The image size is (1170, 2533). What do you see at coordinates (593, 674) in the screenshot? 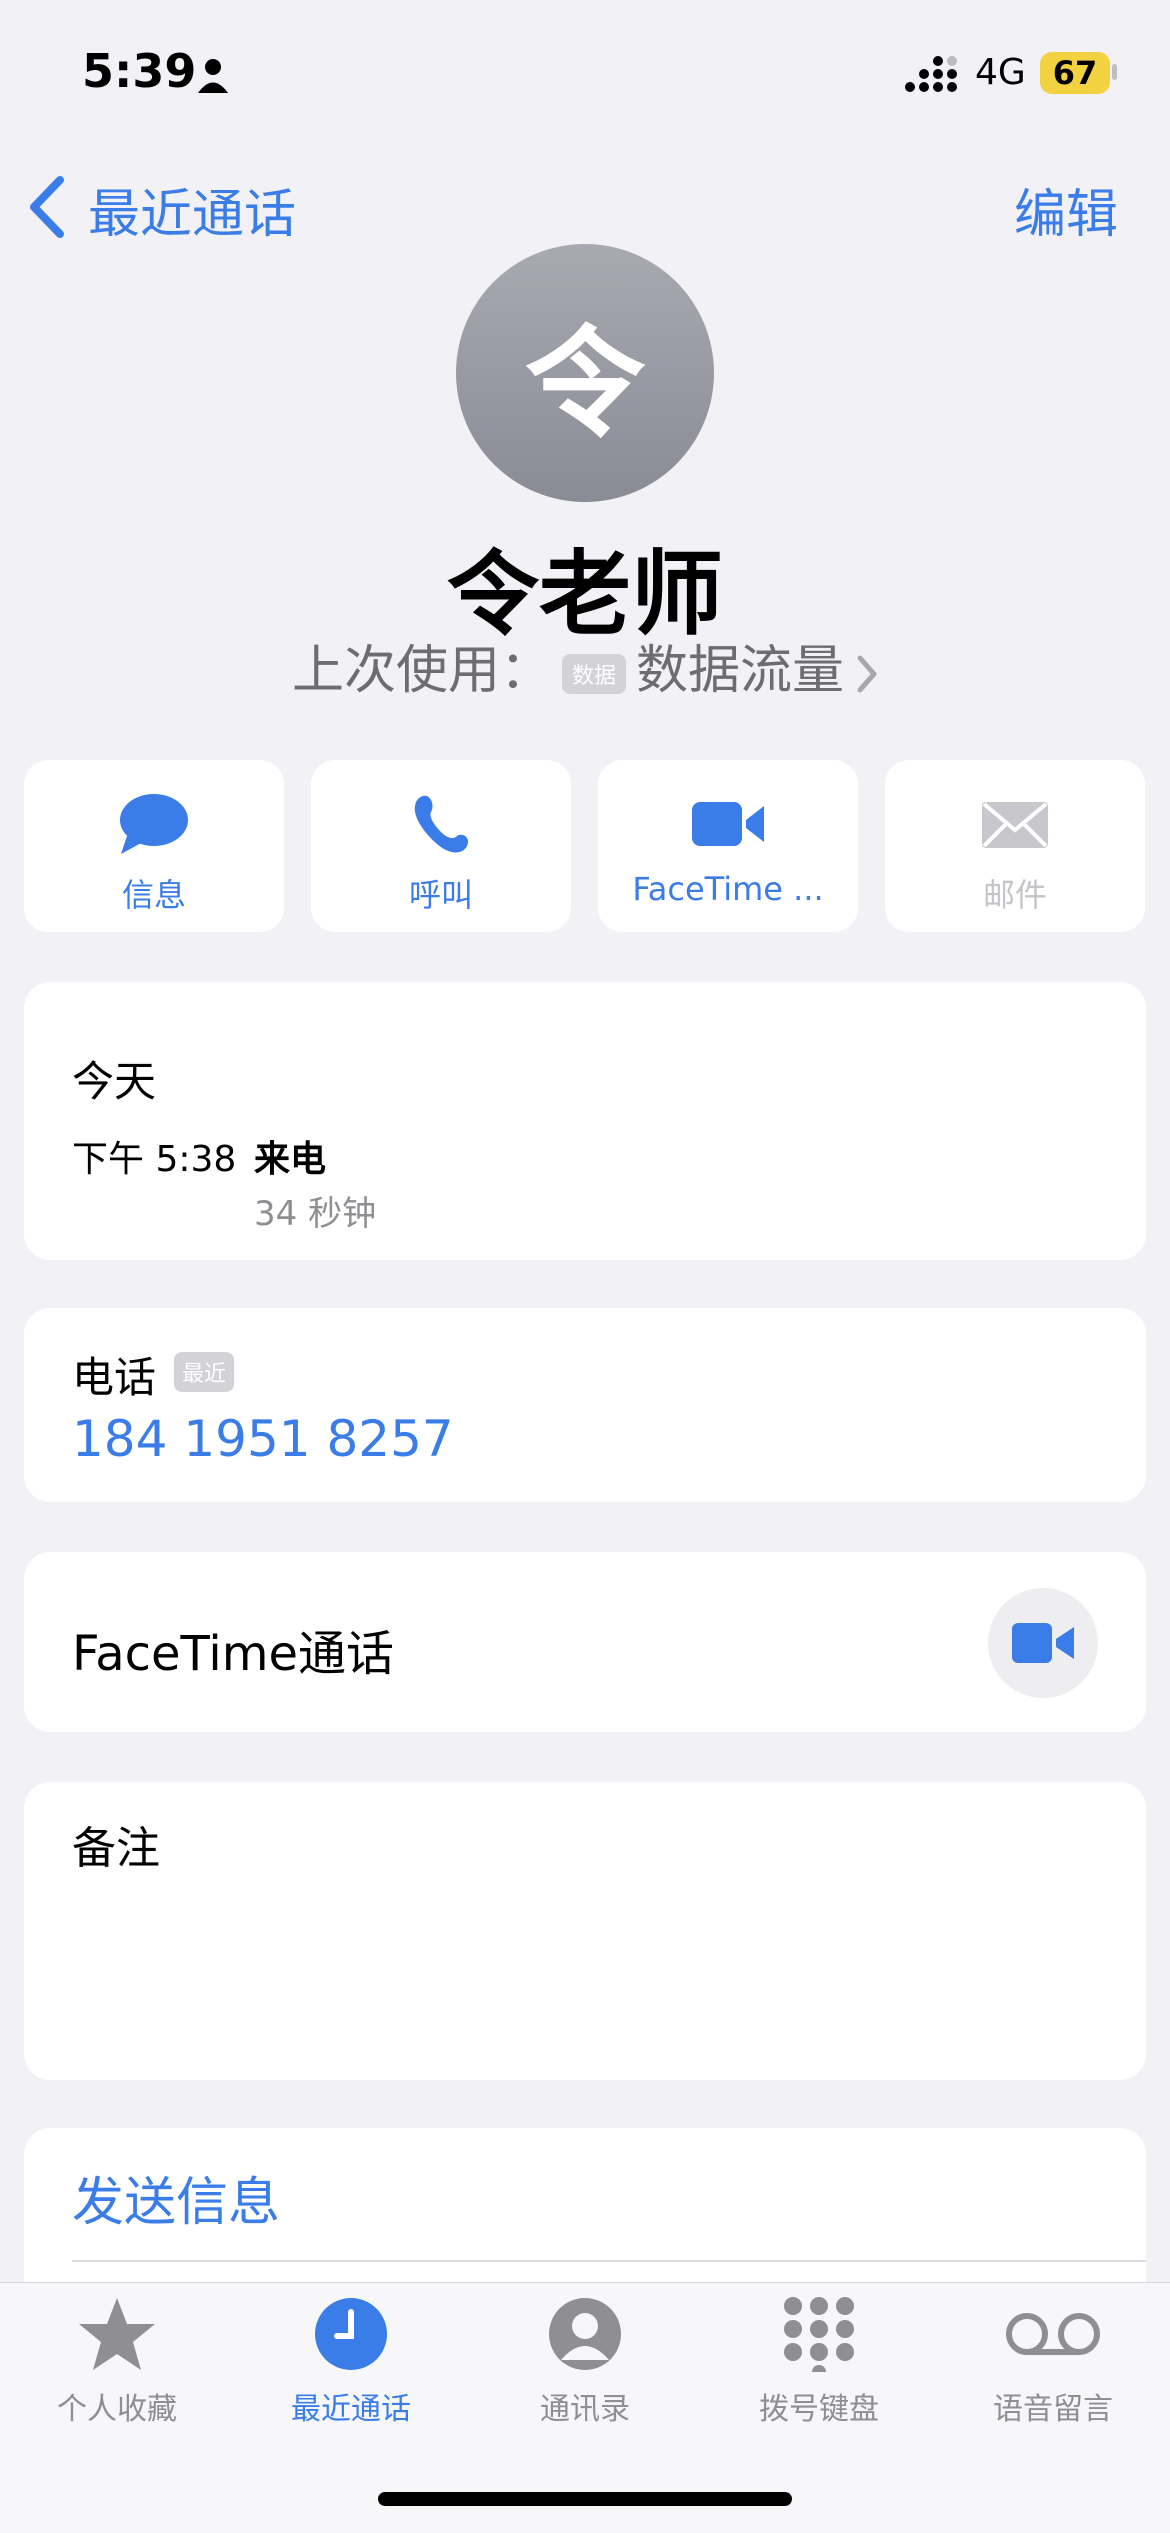
I see `last-used-tag: 数据` at bounding box center [593, 674].